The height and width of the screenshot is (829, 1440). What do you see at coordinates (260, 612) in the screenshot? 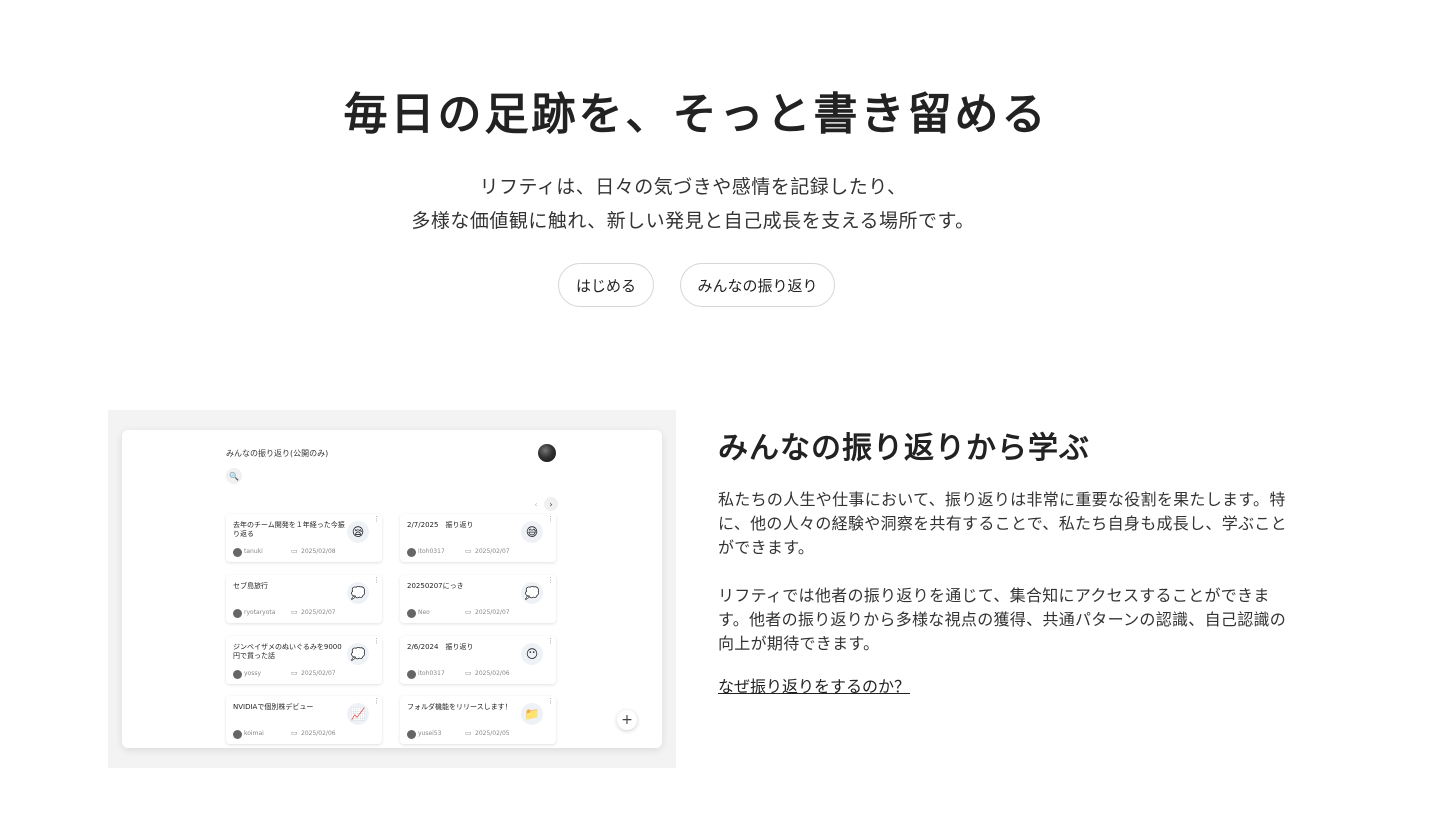
I see `entry-user: ryotaryota` at bounding box center [260, 612].